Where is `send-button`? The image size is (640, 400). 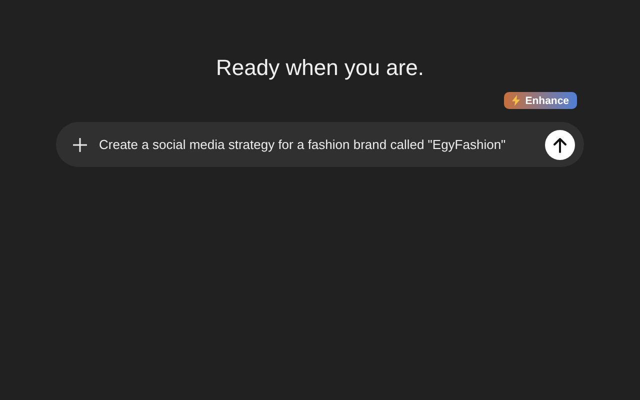
send-button is located at coordinates (560, 145).